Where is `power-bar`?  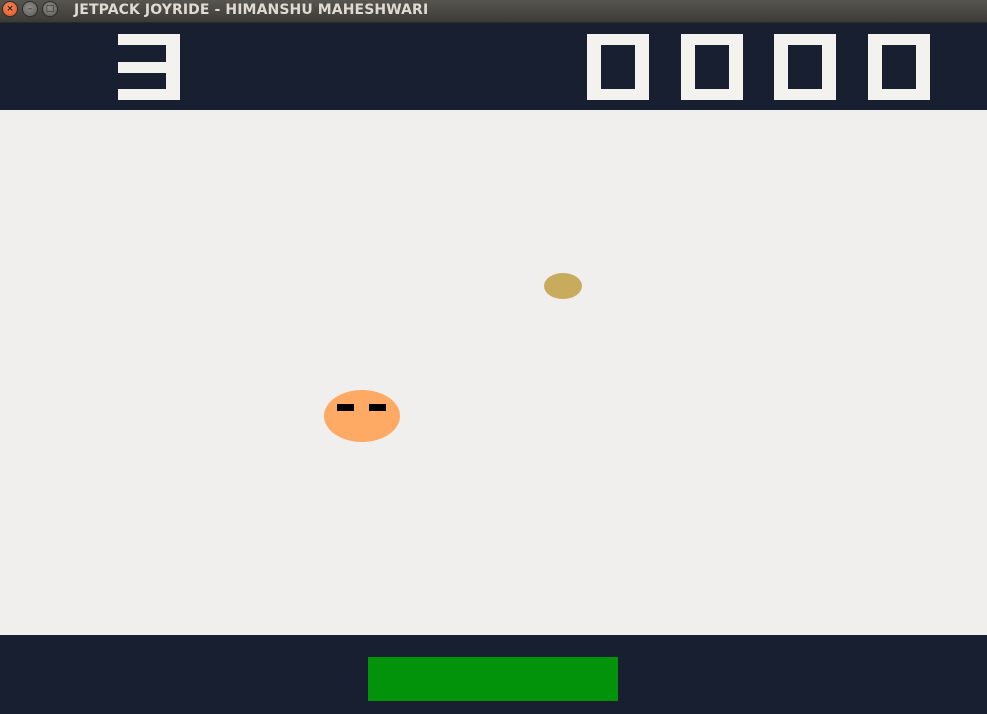 power-bar is located at coordinates (493, 679).